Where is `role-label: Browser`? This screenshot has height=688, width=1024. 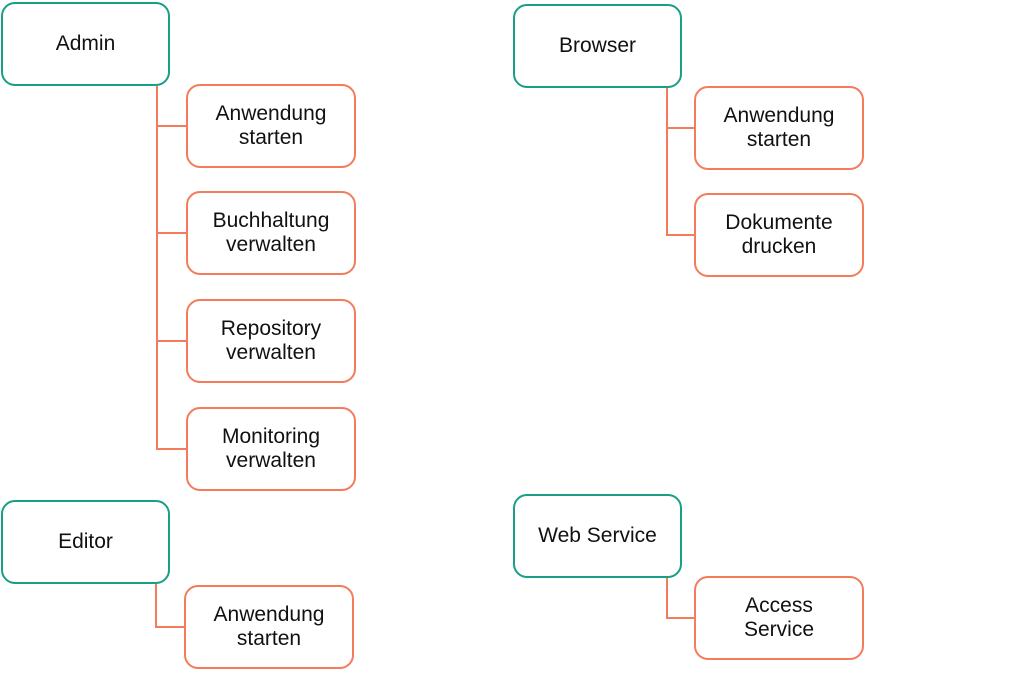
role-label: Browser is located at coordinates (597, 45).